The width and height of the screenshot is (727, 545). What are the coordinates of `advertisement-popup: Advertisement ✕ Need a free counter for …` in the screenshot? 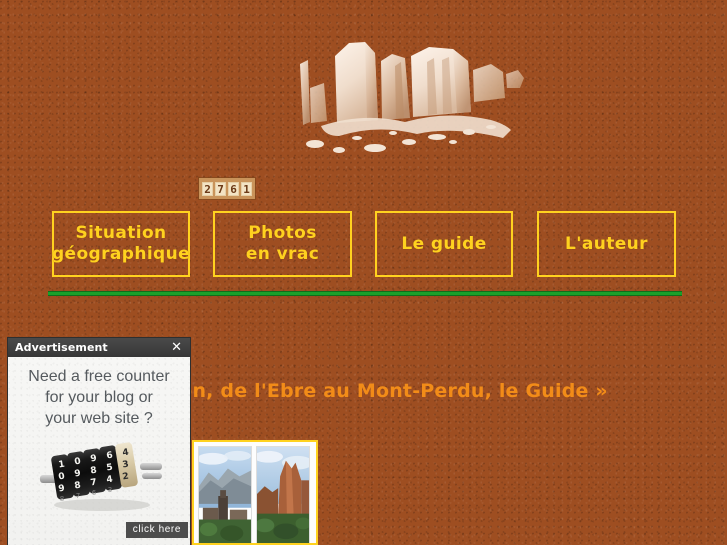 It's located at (99, 441).